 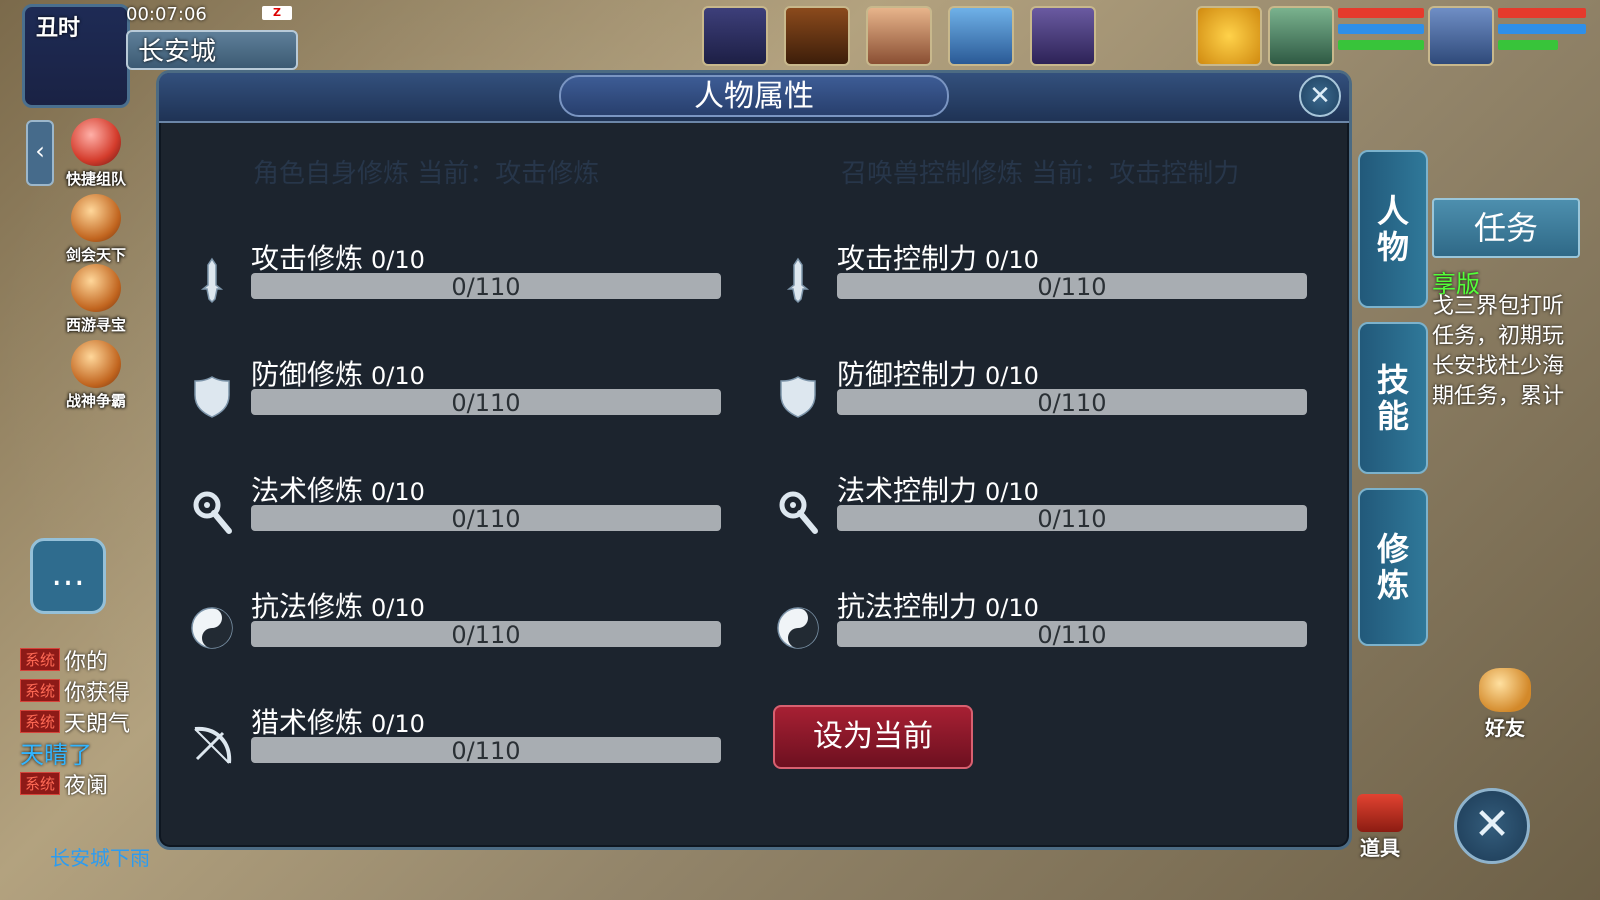 I want to click on cultivation-label: 防御控制力, so click(x=907, y=374).